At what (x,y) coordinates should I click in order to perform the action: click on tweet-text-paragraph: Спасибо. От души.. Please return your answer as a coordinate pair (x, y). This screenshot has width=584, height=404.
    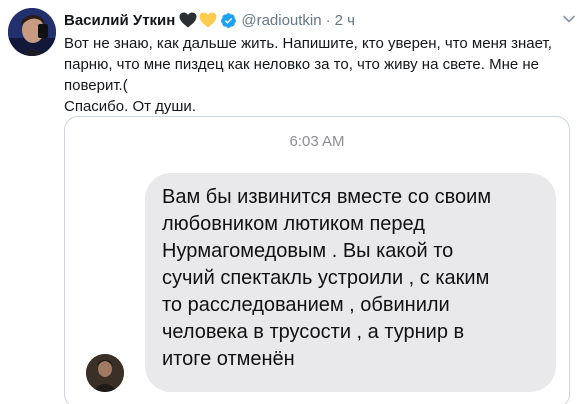
    Looking at the image, I should click on (130, 106).